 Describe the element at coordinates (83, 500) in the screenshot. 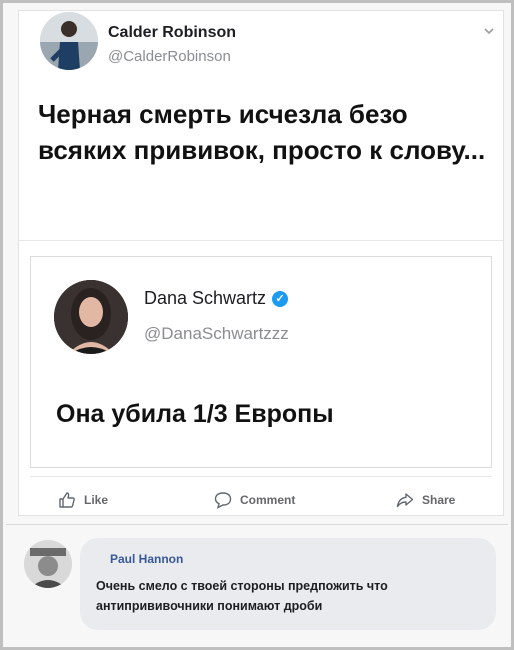

I see `like-button: Like` at that location.